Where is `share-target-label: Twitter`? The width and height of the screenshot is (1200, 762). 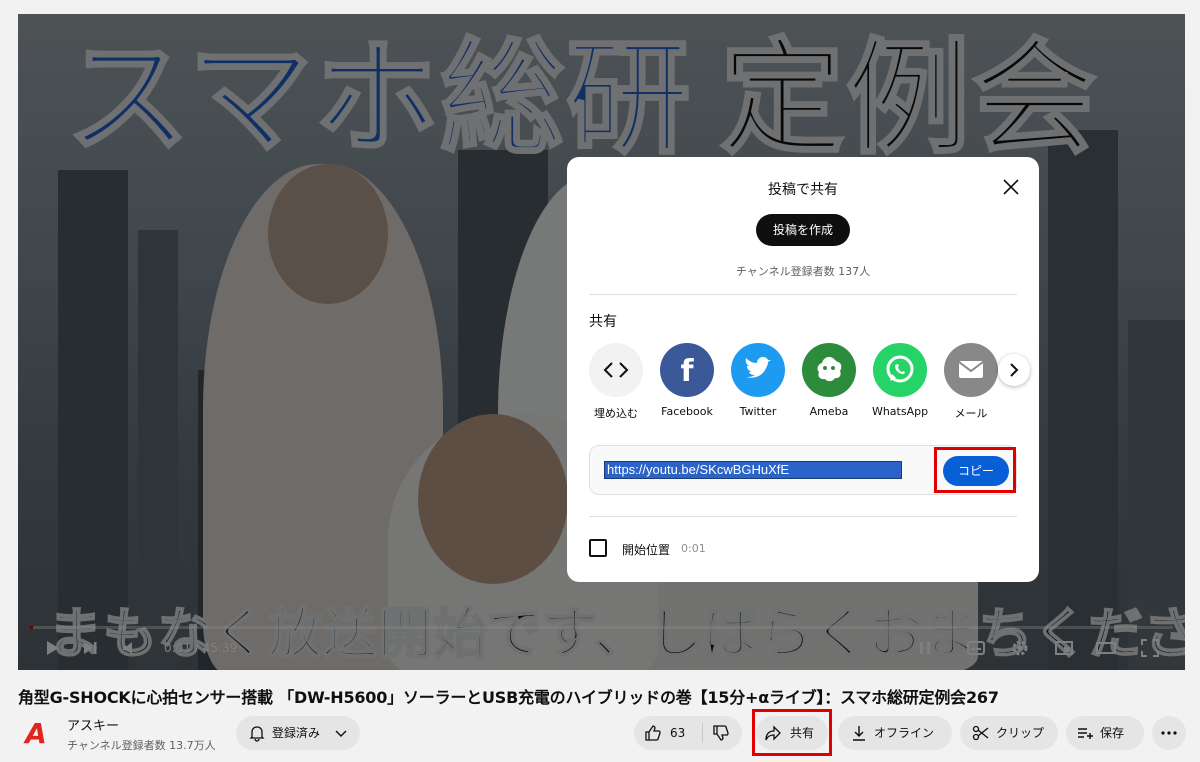
share-target-label: Twitter is located at coordinates (758, 411).